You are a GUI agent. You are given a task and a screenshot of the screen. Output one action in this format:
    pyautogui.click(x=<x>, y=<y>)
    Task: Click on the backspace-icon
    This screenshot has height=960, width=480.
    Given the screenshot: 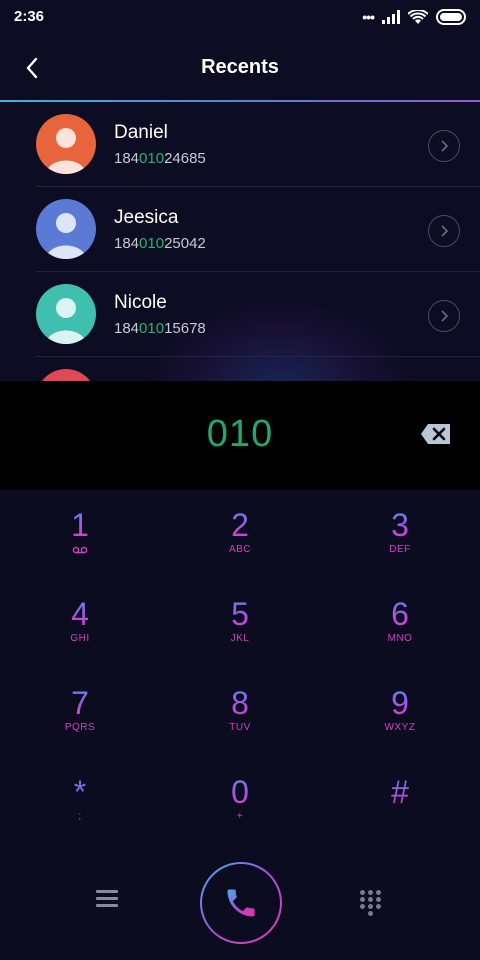 What is the action you would take?
    pyautogui.click(x=435, y=434)
    